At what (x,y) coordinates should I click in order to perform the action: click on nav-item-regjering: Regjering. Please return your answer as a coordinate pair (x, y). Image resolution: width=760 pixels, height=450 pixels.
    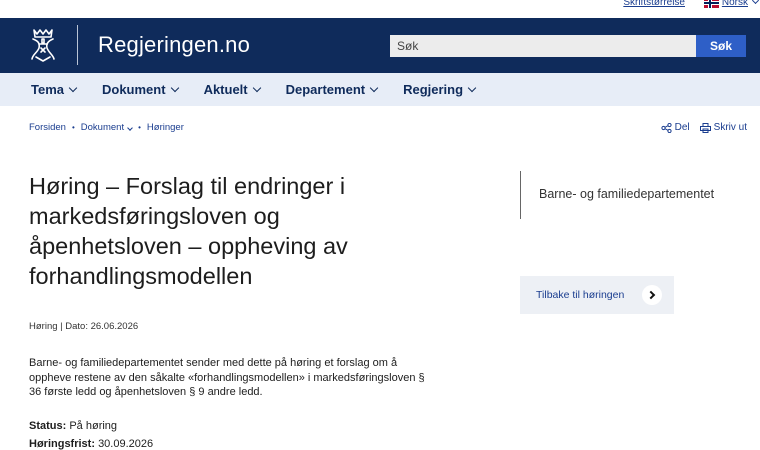
    Looking at the image, I should click on (440, 89).